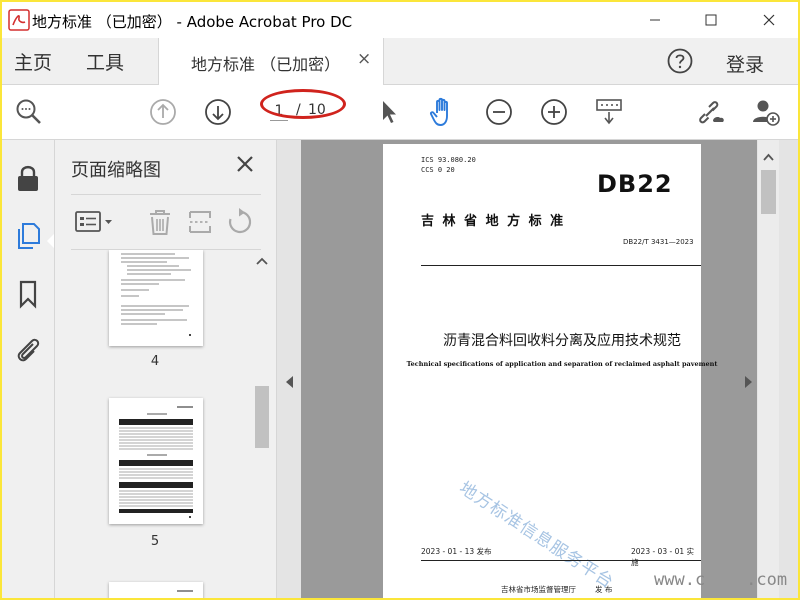  I want to click on minimize-button, so click(655, 20).